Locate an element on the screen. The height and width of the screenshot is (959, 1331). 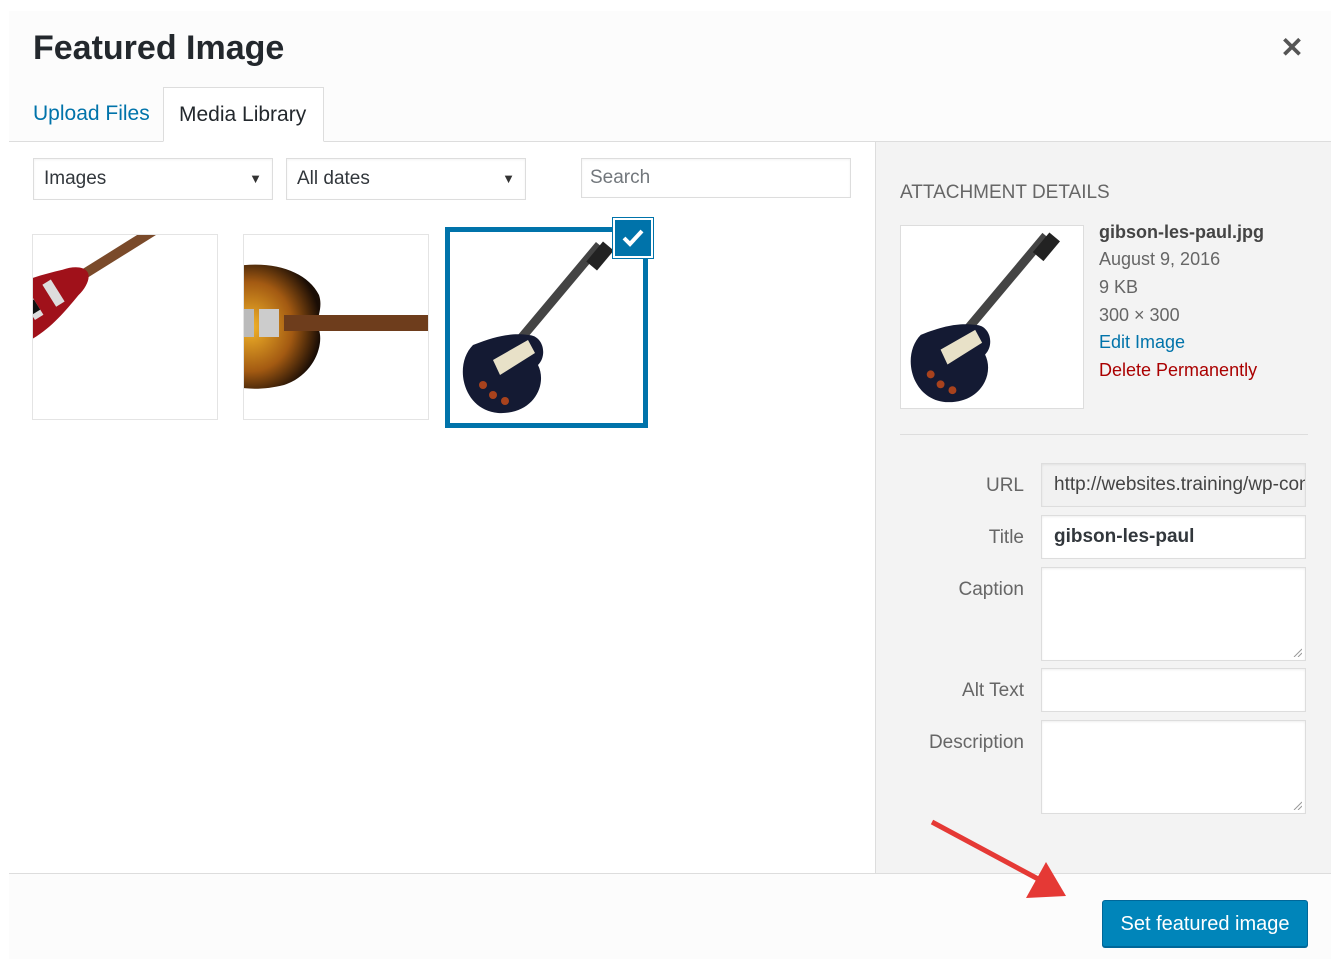
attachment-date: August 9, 2016 is located at coordinates (1160, 259).